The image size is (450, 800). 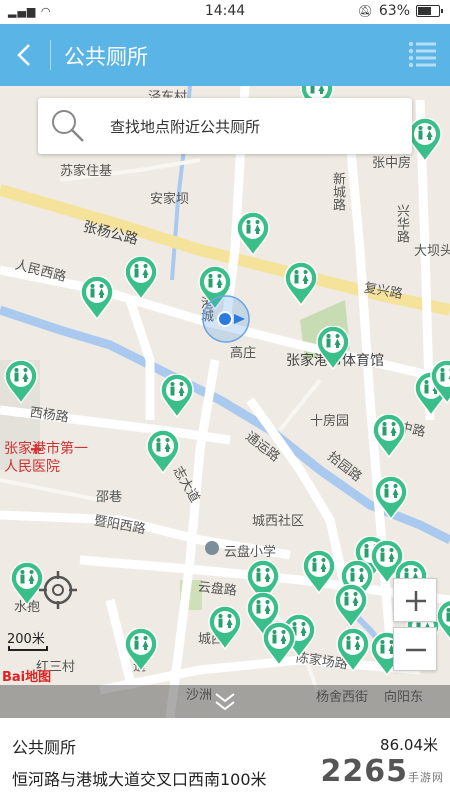 What do you see at coordinates (170, 199) in the screenshot?
I see `map-label-anjiaba: 安家坝` at bounding box center [170, 199].